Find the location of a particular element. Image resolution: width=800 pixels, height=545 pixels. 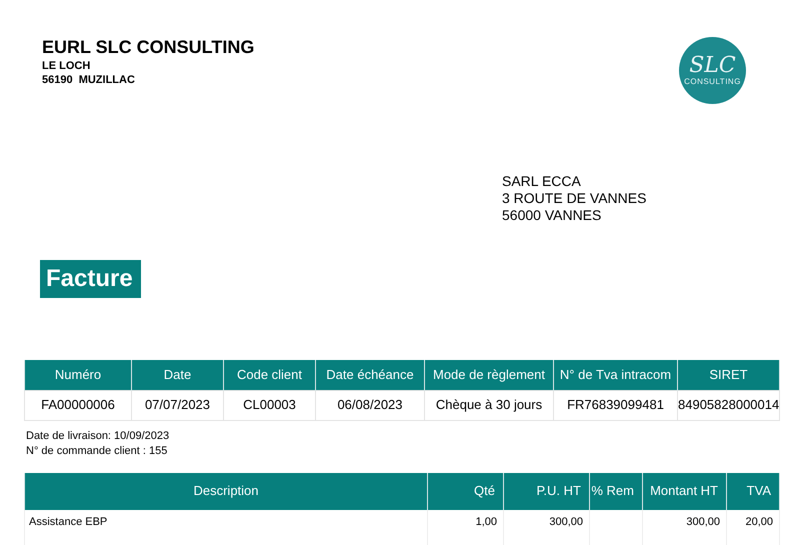

table-cell: FA00000006 is located at coordinates (78, 405).